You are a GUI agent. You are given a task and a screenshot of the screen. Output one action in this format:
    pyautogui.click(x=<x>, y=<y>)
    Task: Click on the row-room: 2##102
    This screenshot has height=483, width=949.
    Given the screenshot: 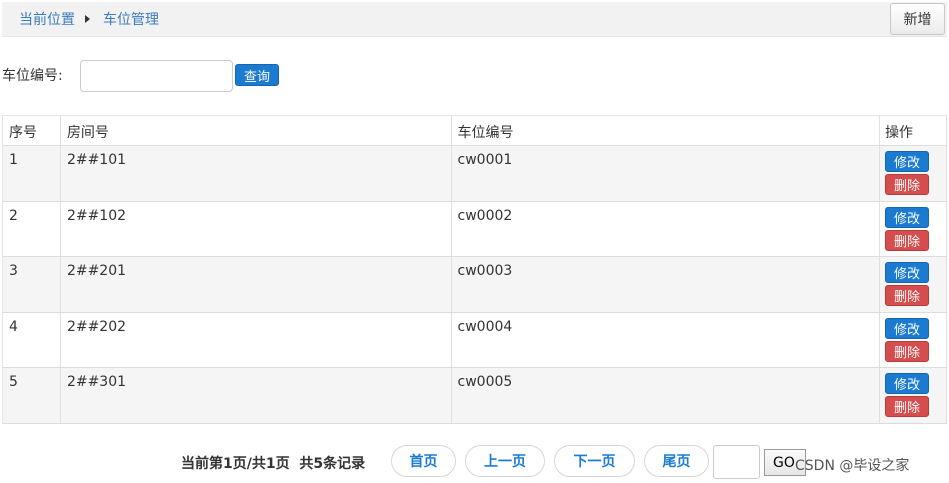 What is the action you would take?
    pyautogui.click(x=256, y=229)
    